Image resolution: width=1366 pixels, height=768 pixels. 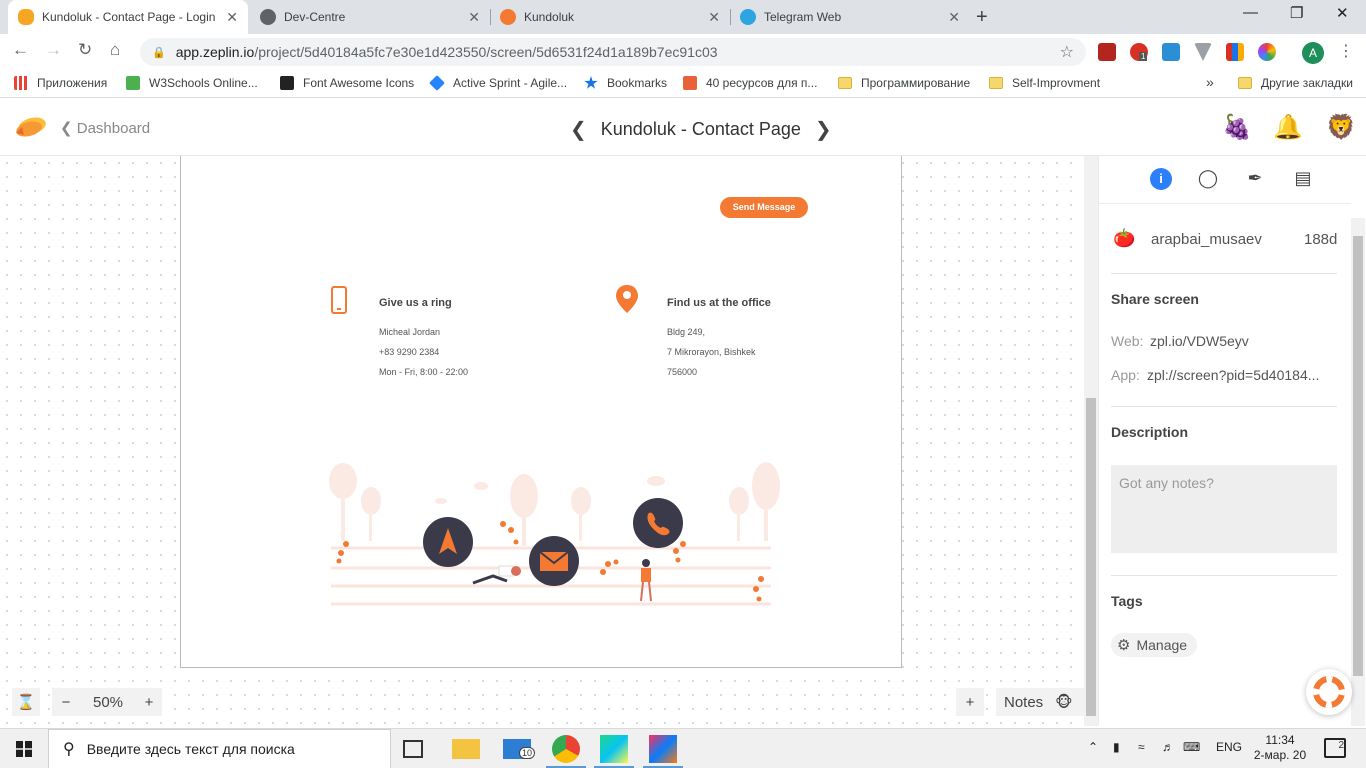 What do you see at coordinates (359, 83) in the screenshot?
I see `bookmark-label: Font Awesome Icons` at bounding box center [359, 83].